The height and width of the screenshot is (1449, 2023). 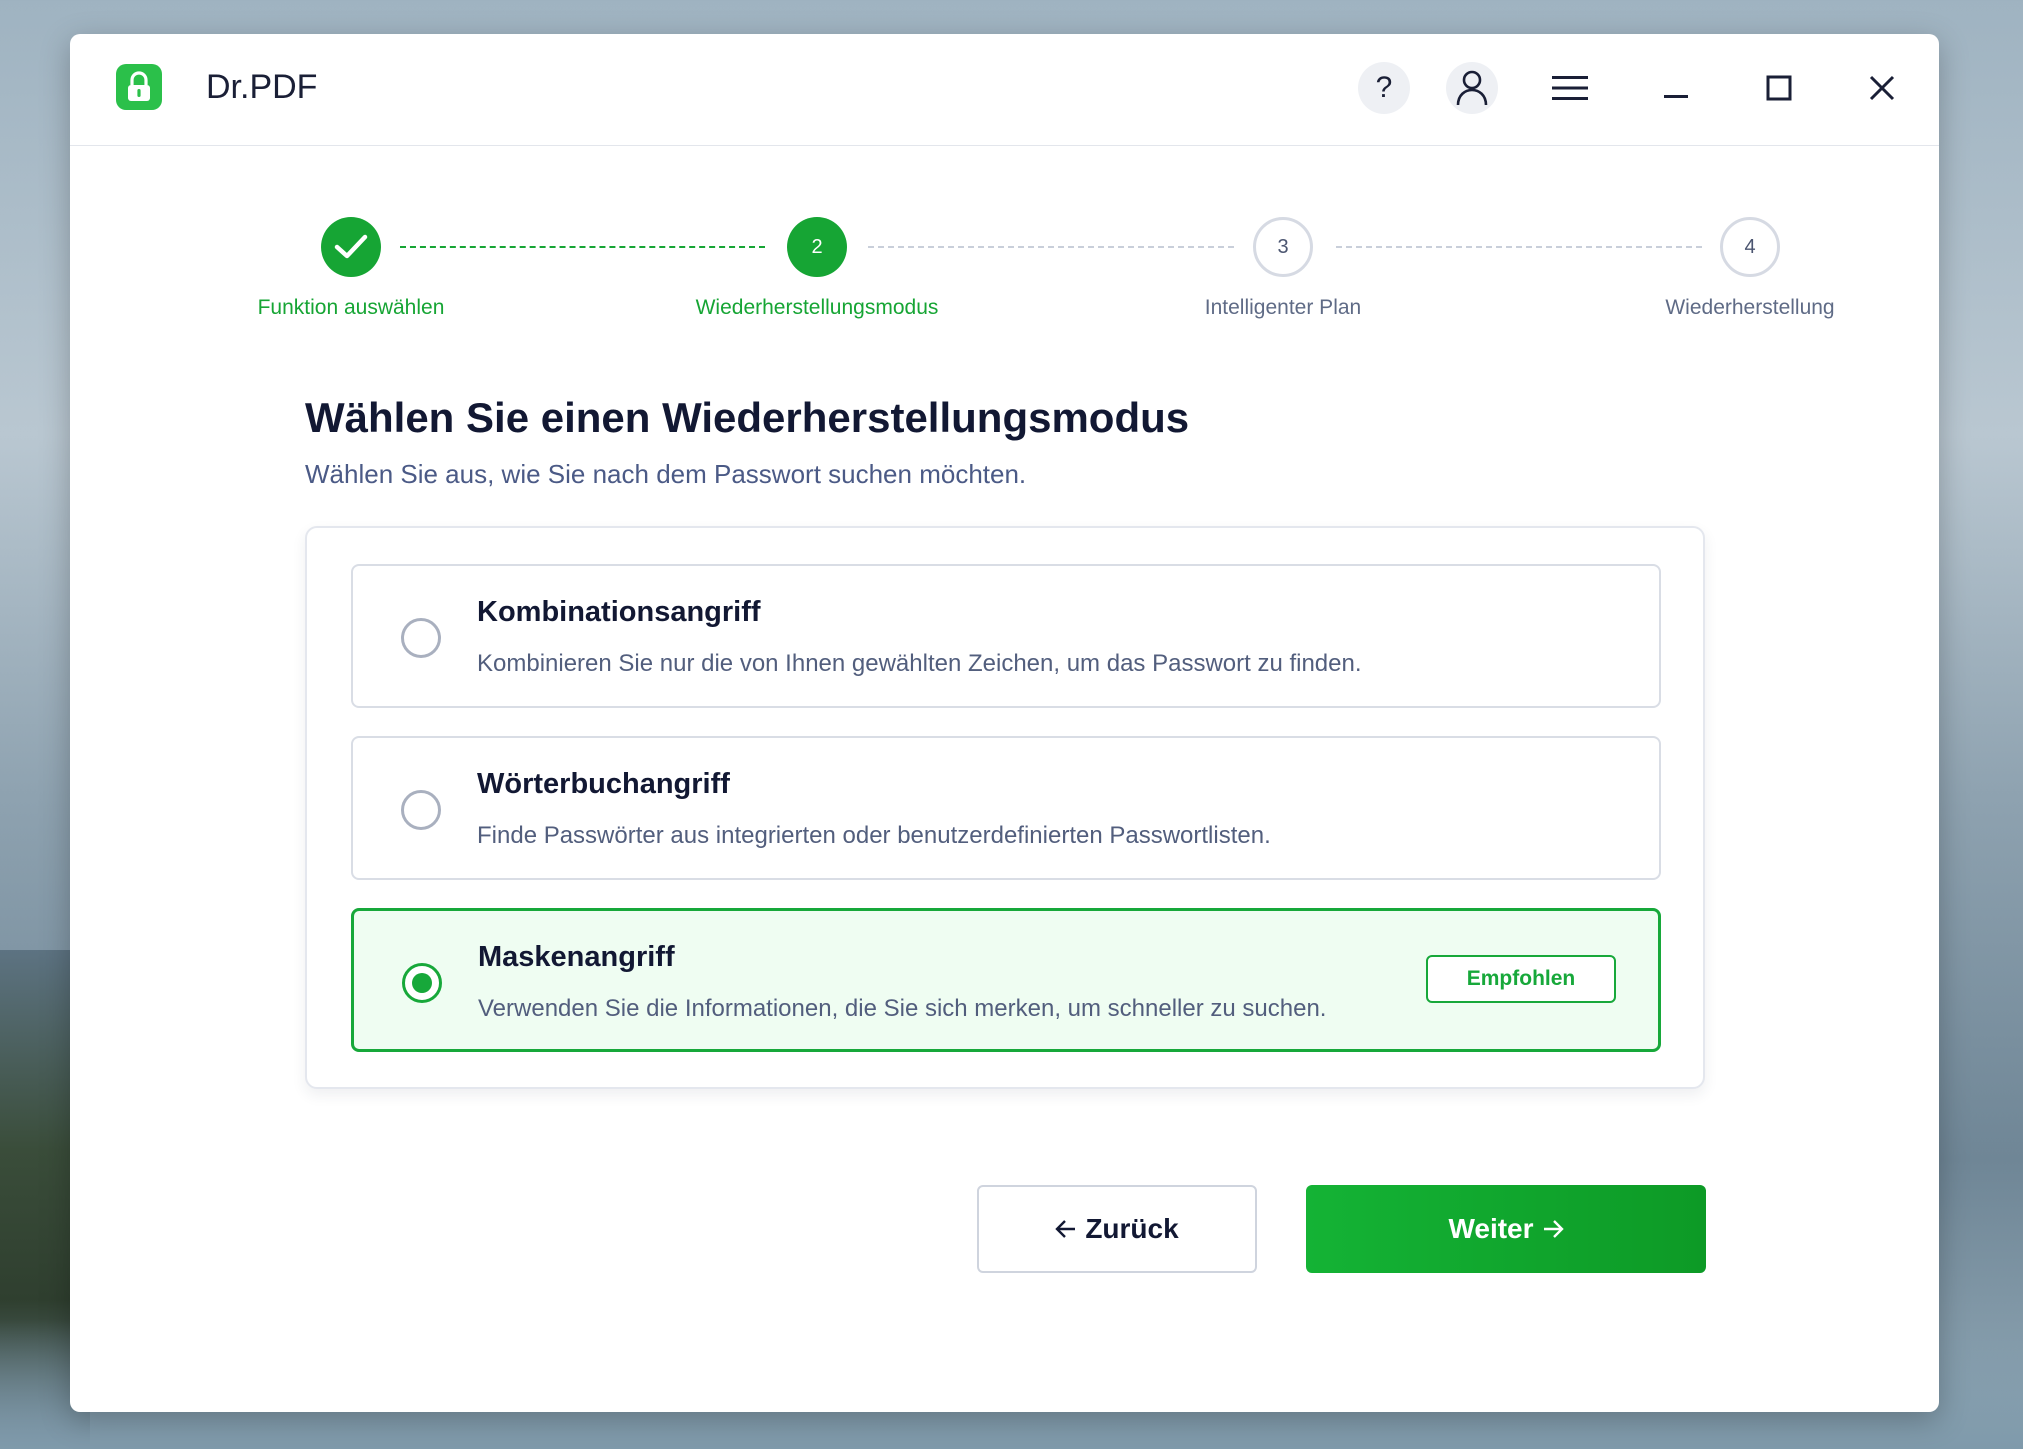 I want to click on help-icon: ?, so click(x=1384, y=88).